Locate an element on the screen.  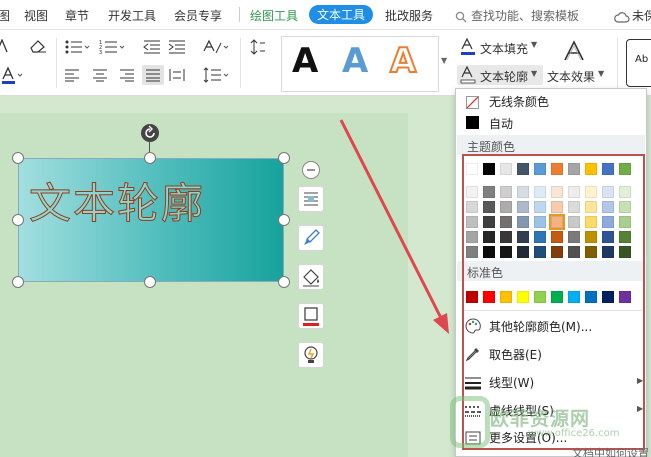
theme-colors-label: 主题颜色 is located at coordinates (491, 147).